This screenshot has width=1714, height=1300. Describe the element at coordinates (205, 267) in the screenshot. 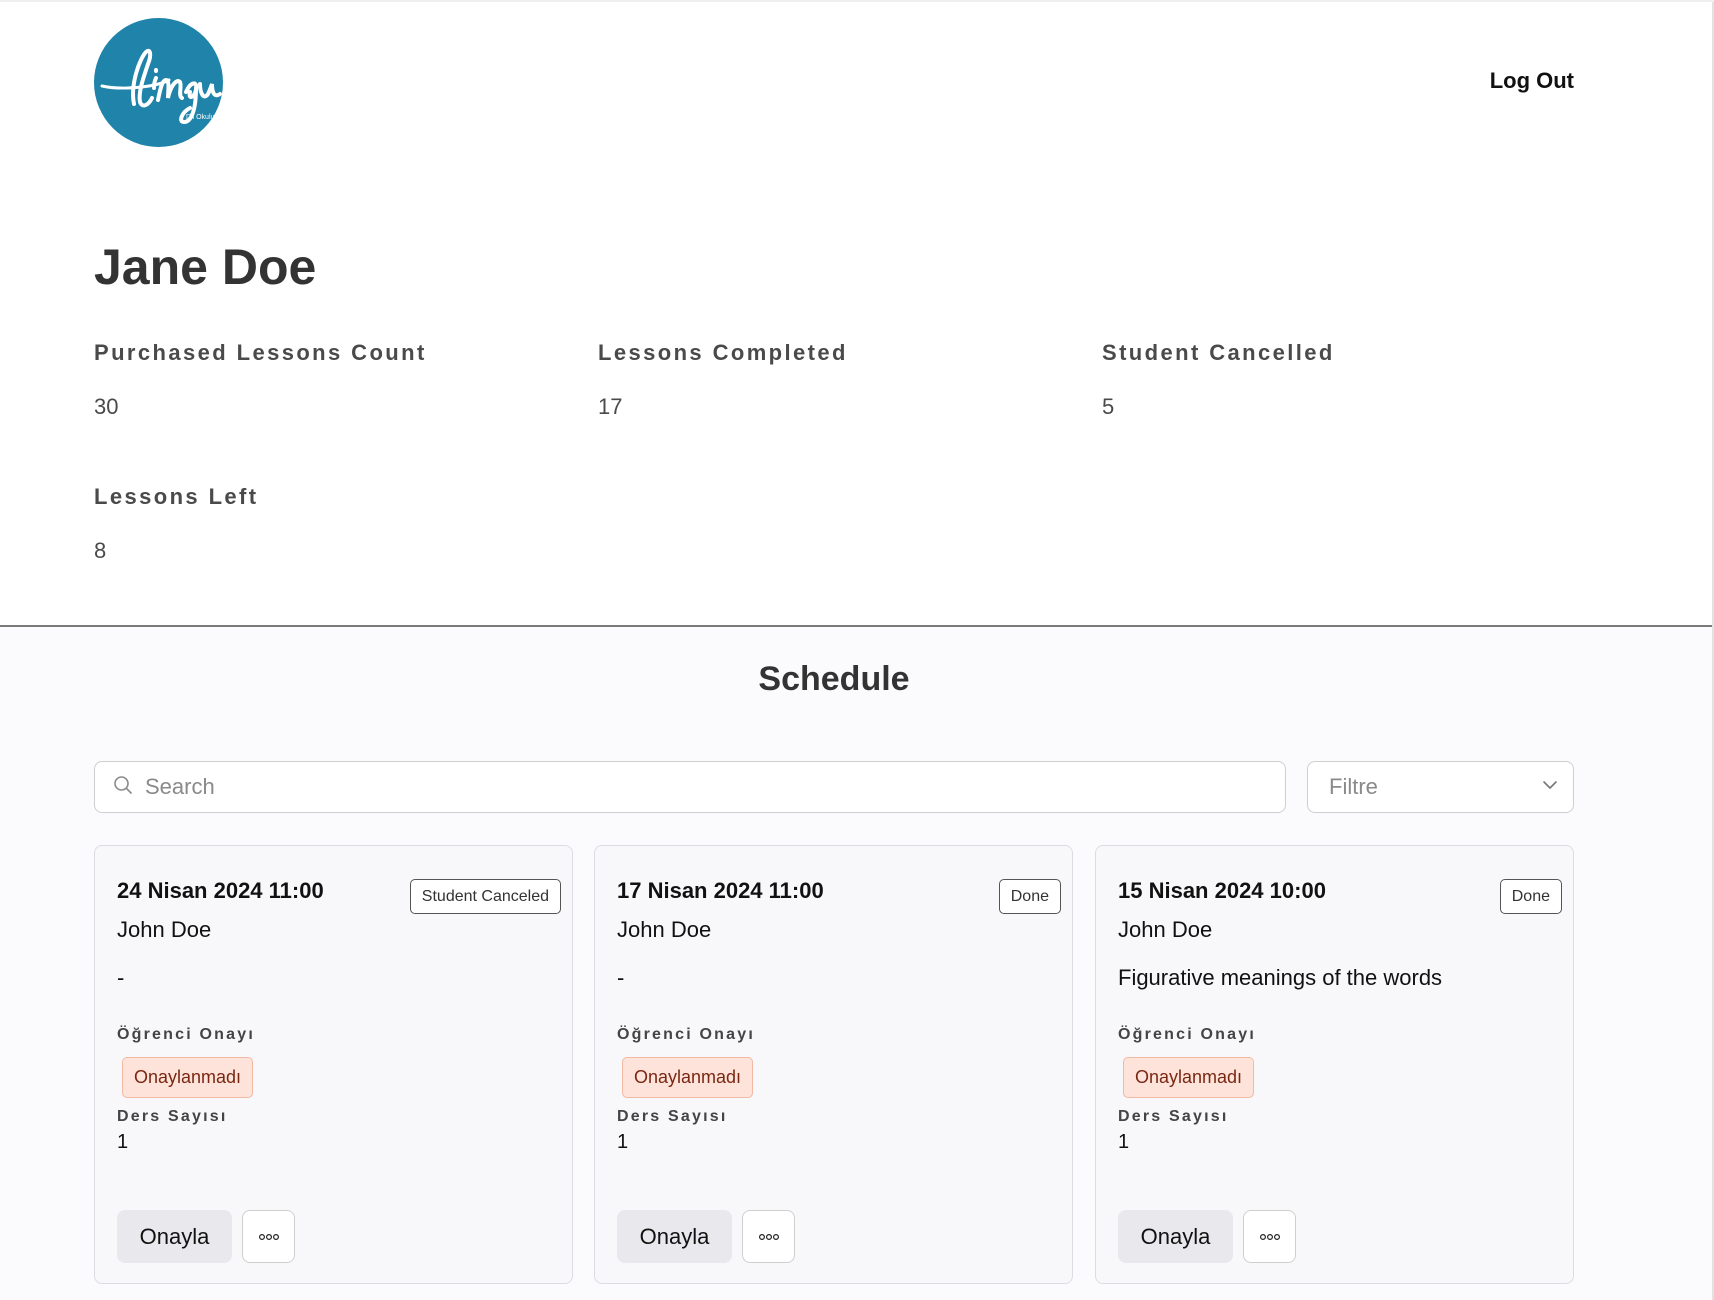

I see `student-name: Jane Doe` at that location.